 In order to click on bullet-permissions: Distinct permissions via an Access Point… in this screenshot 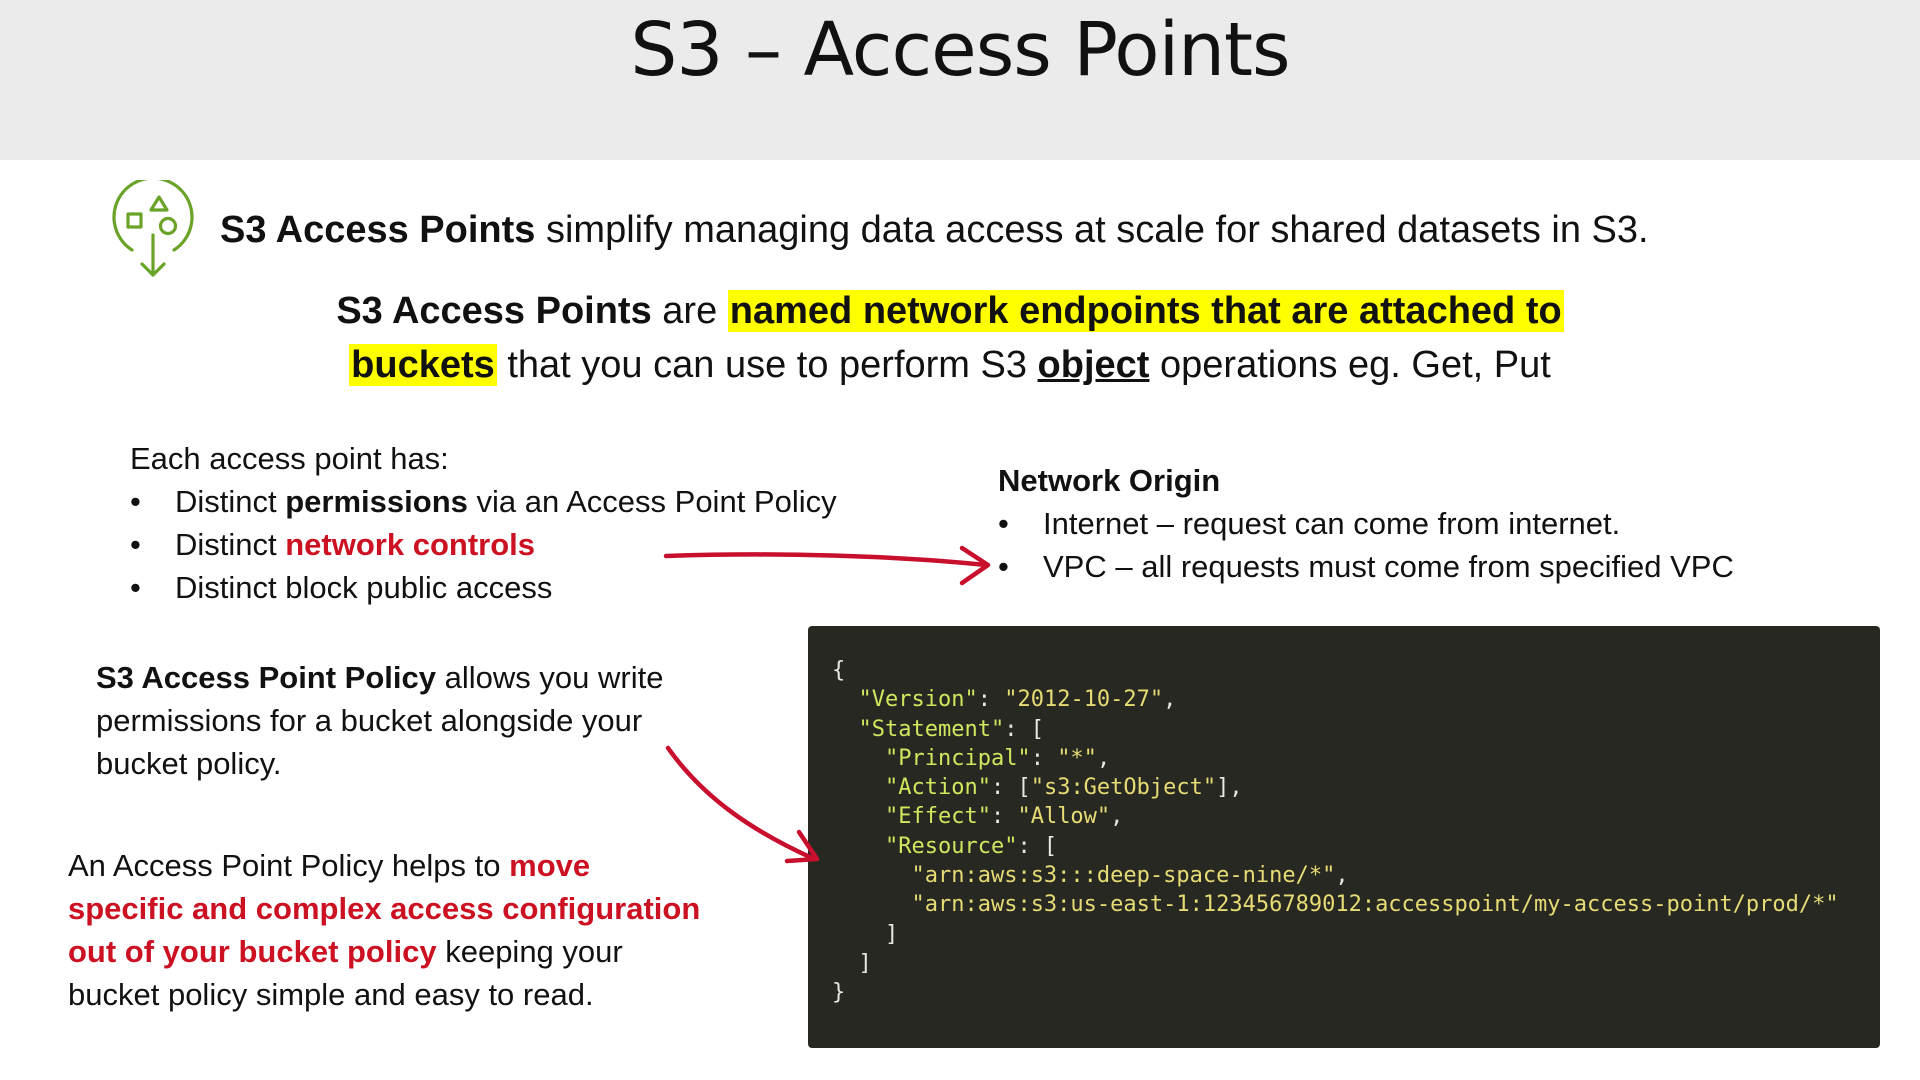, I will do `click(500, 501)`.